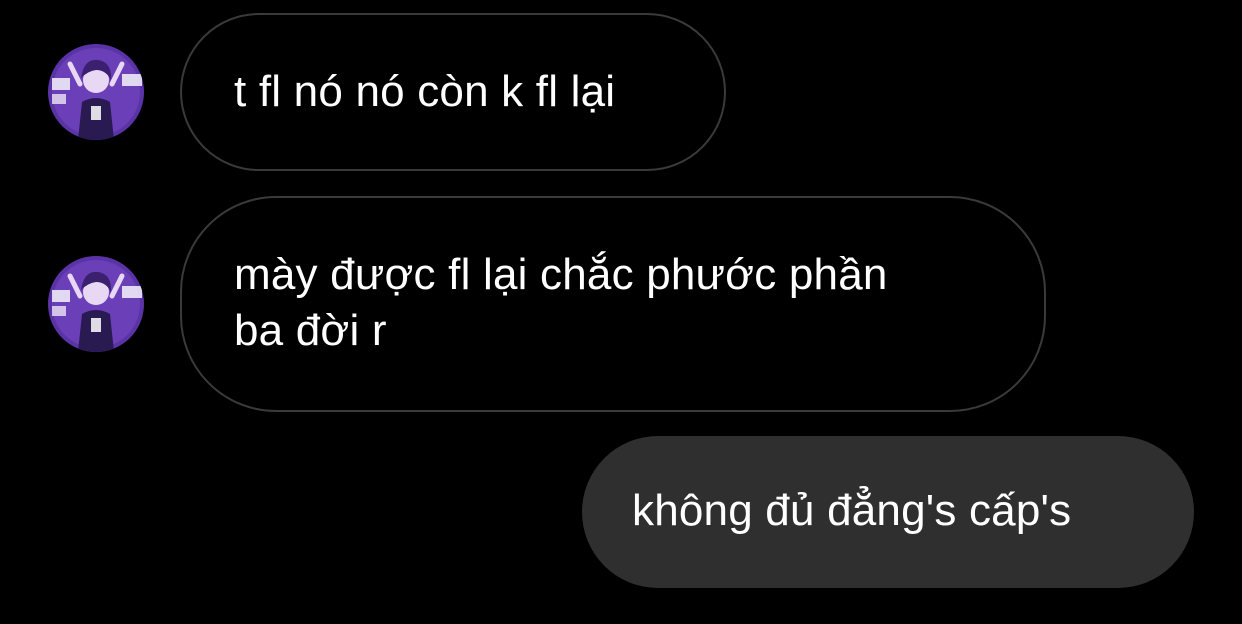 This screenshot has width=1242, height=624. I want to click on message-text: không đủ đẳng's cấp's, so click(852, 510).